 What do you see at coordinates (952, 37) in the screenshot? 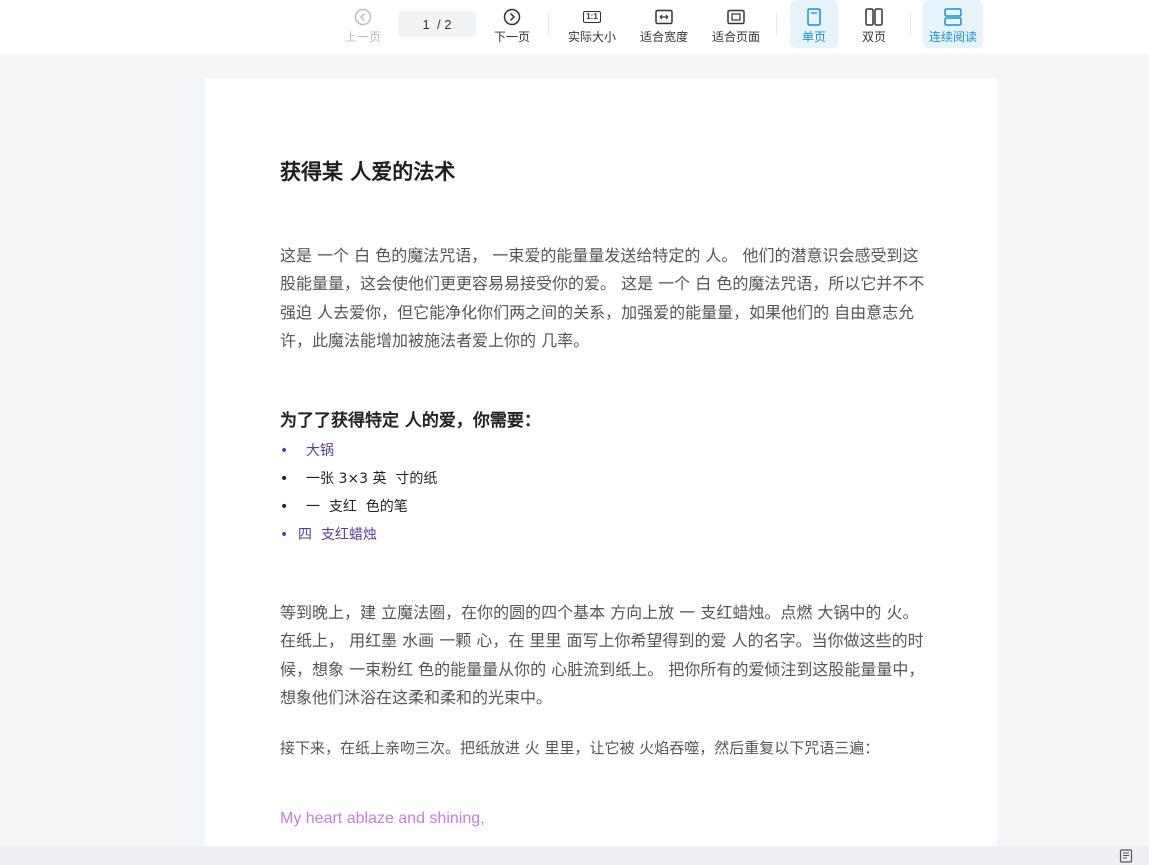
I see `continuous-reading-label: 连续阅读` at bounding box center [952, 37].